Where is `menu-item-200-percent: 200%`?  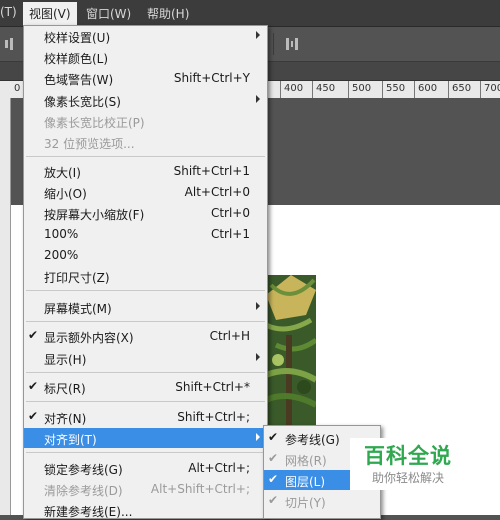
menu-item-200-percent: 200% is located at coordinates (145, 255).